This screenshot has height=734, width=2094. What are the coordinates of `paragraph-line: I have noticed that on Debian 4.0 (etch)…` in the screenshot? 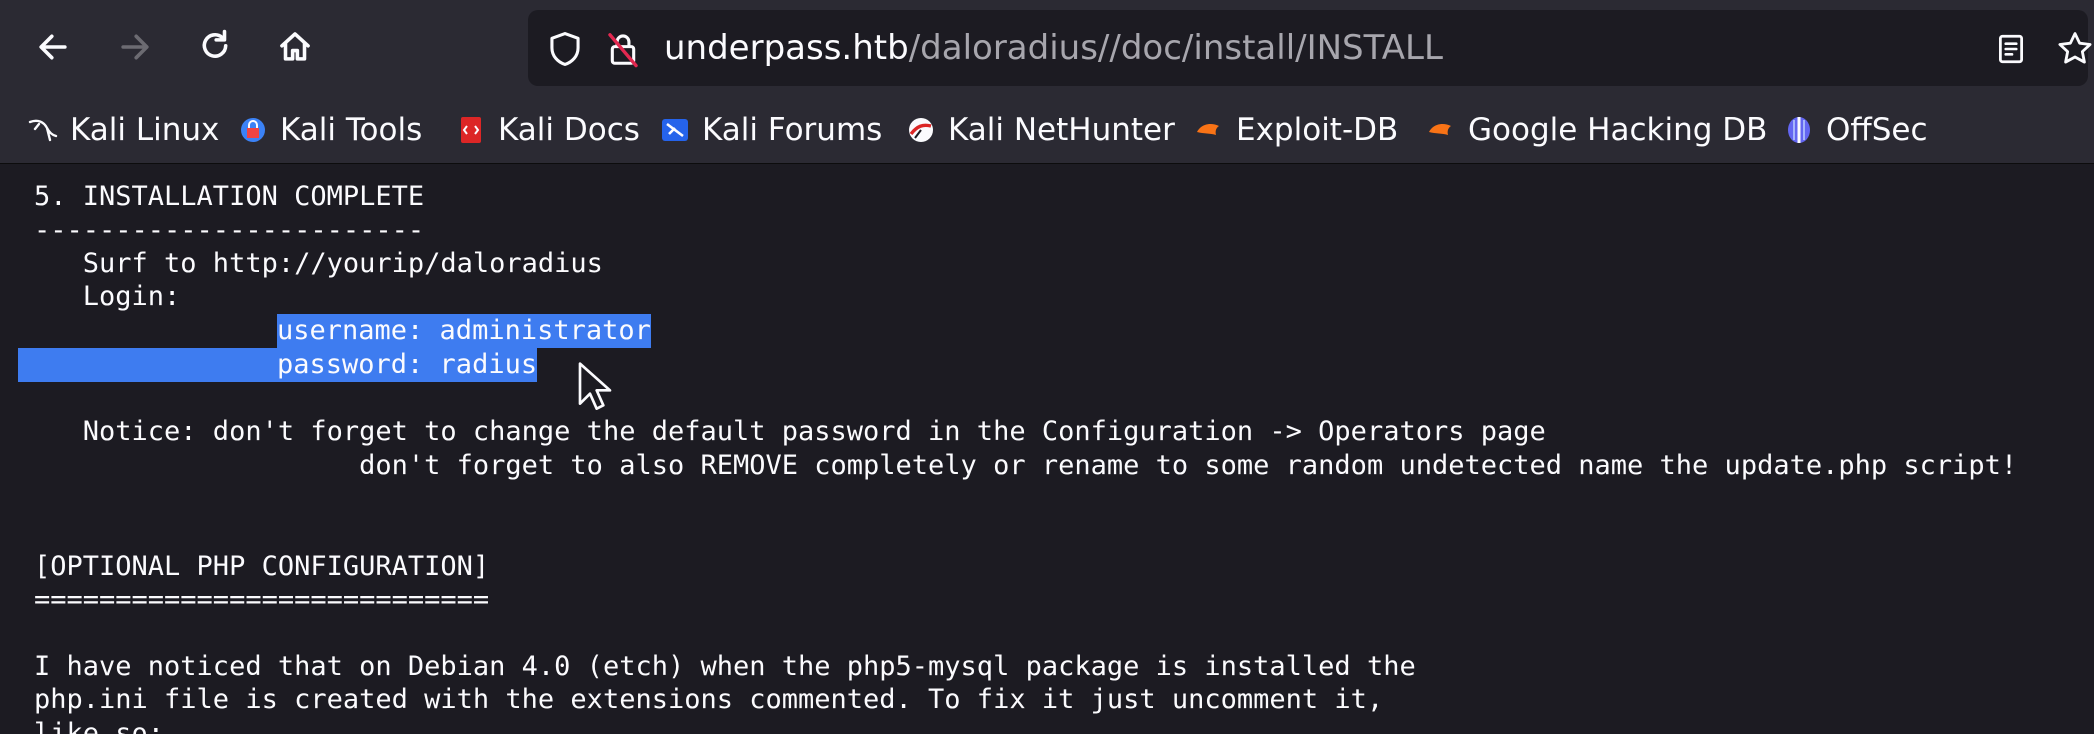 It's located at (725, 666).